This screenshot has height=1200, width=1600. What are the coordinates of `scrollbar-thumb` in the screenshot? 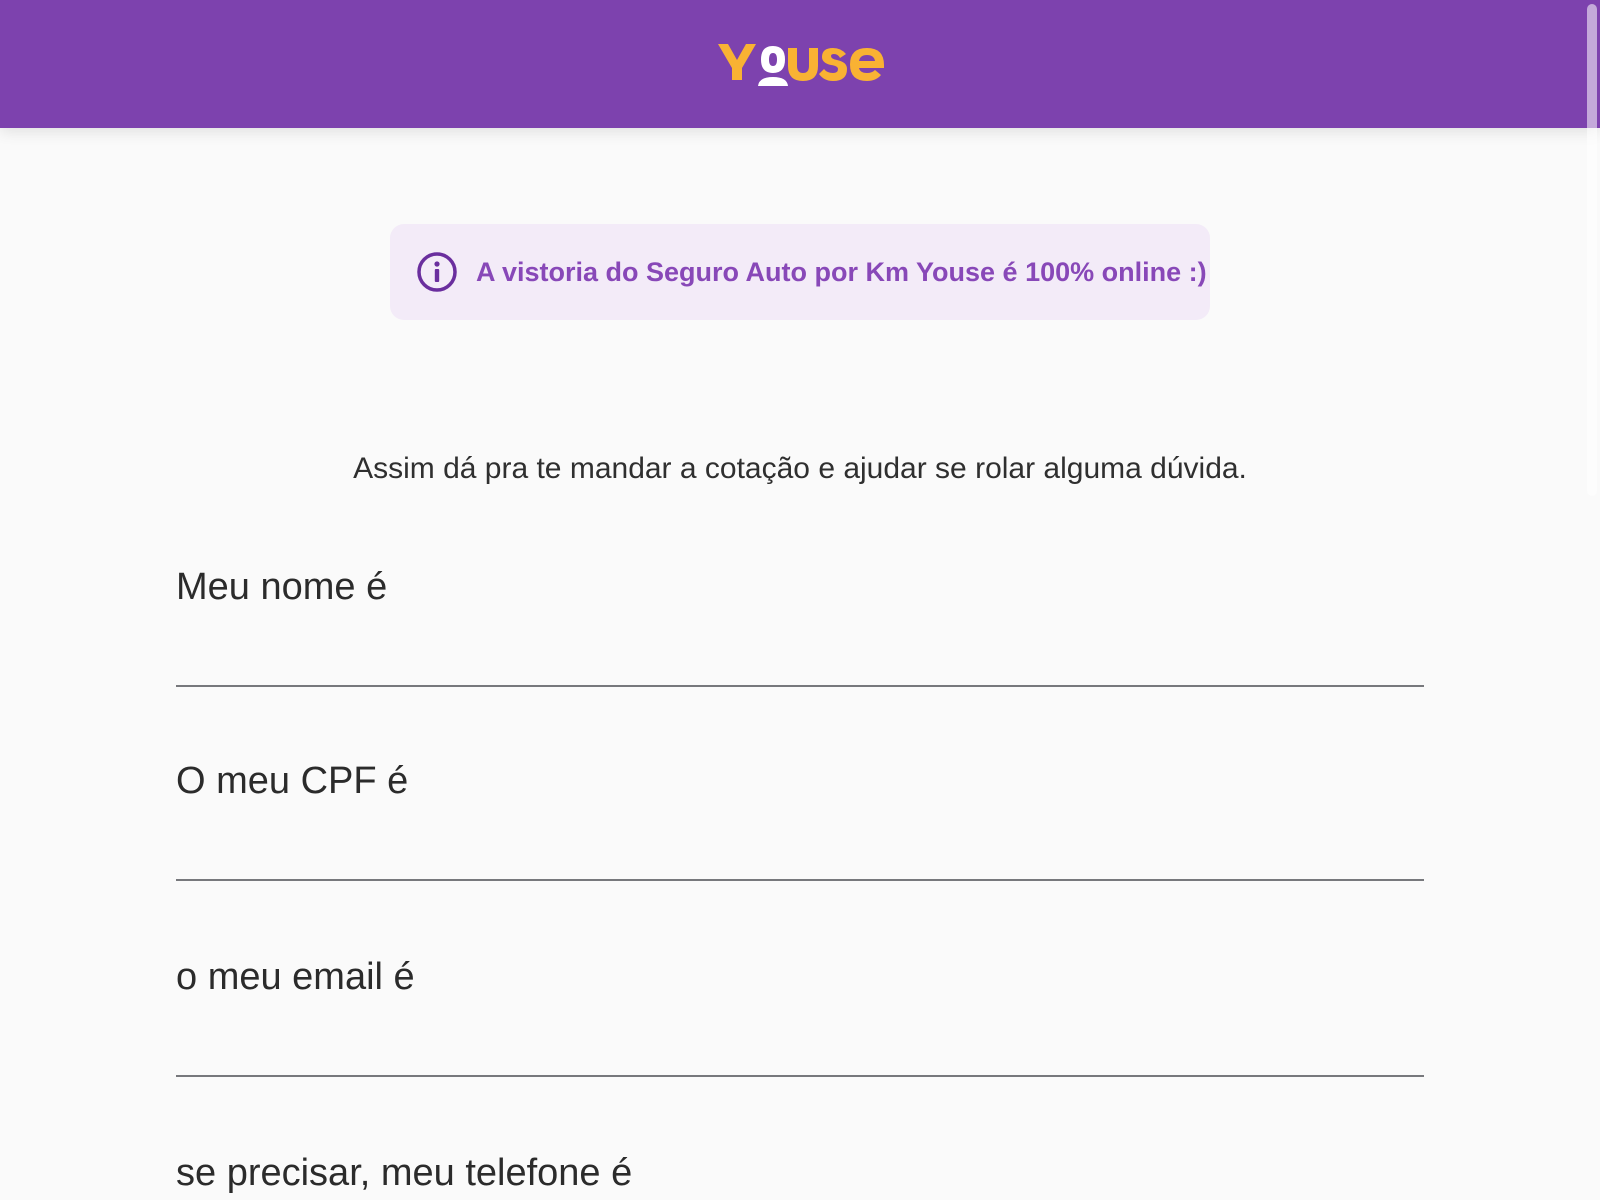 It's located at (1592, 250).